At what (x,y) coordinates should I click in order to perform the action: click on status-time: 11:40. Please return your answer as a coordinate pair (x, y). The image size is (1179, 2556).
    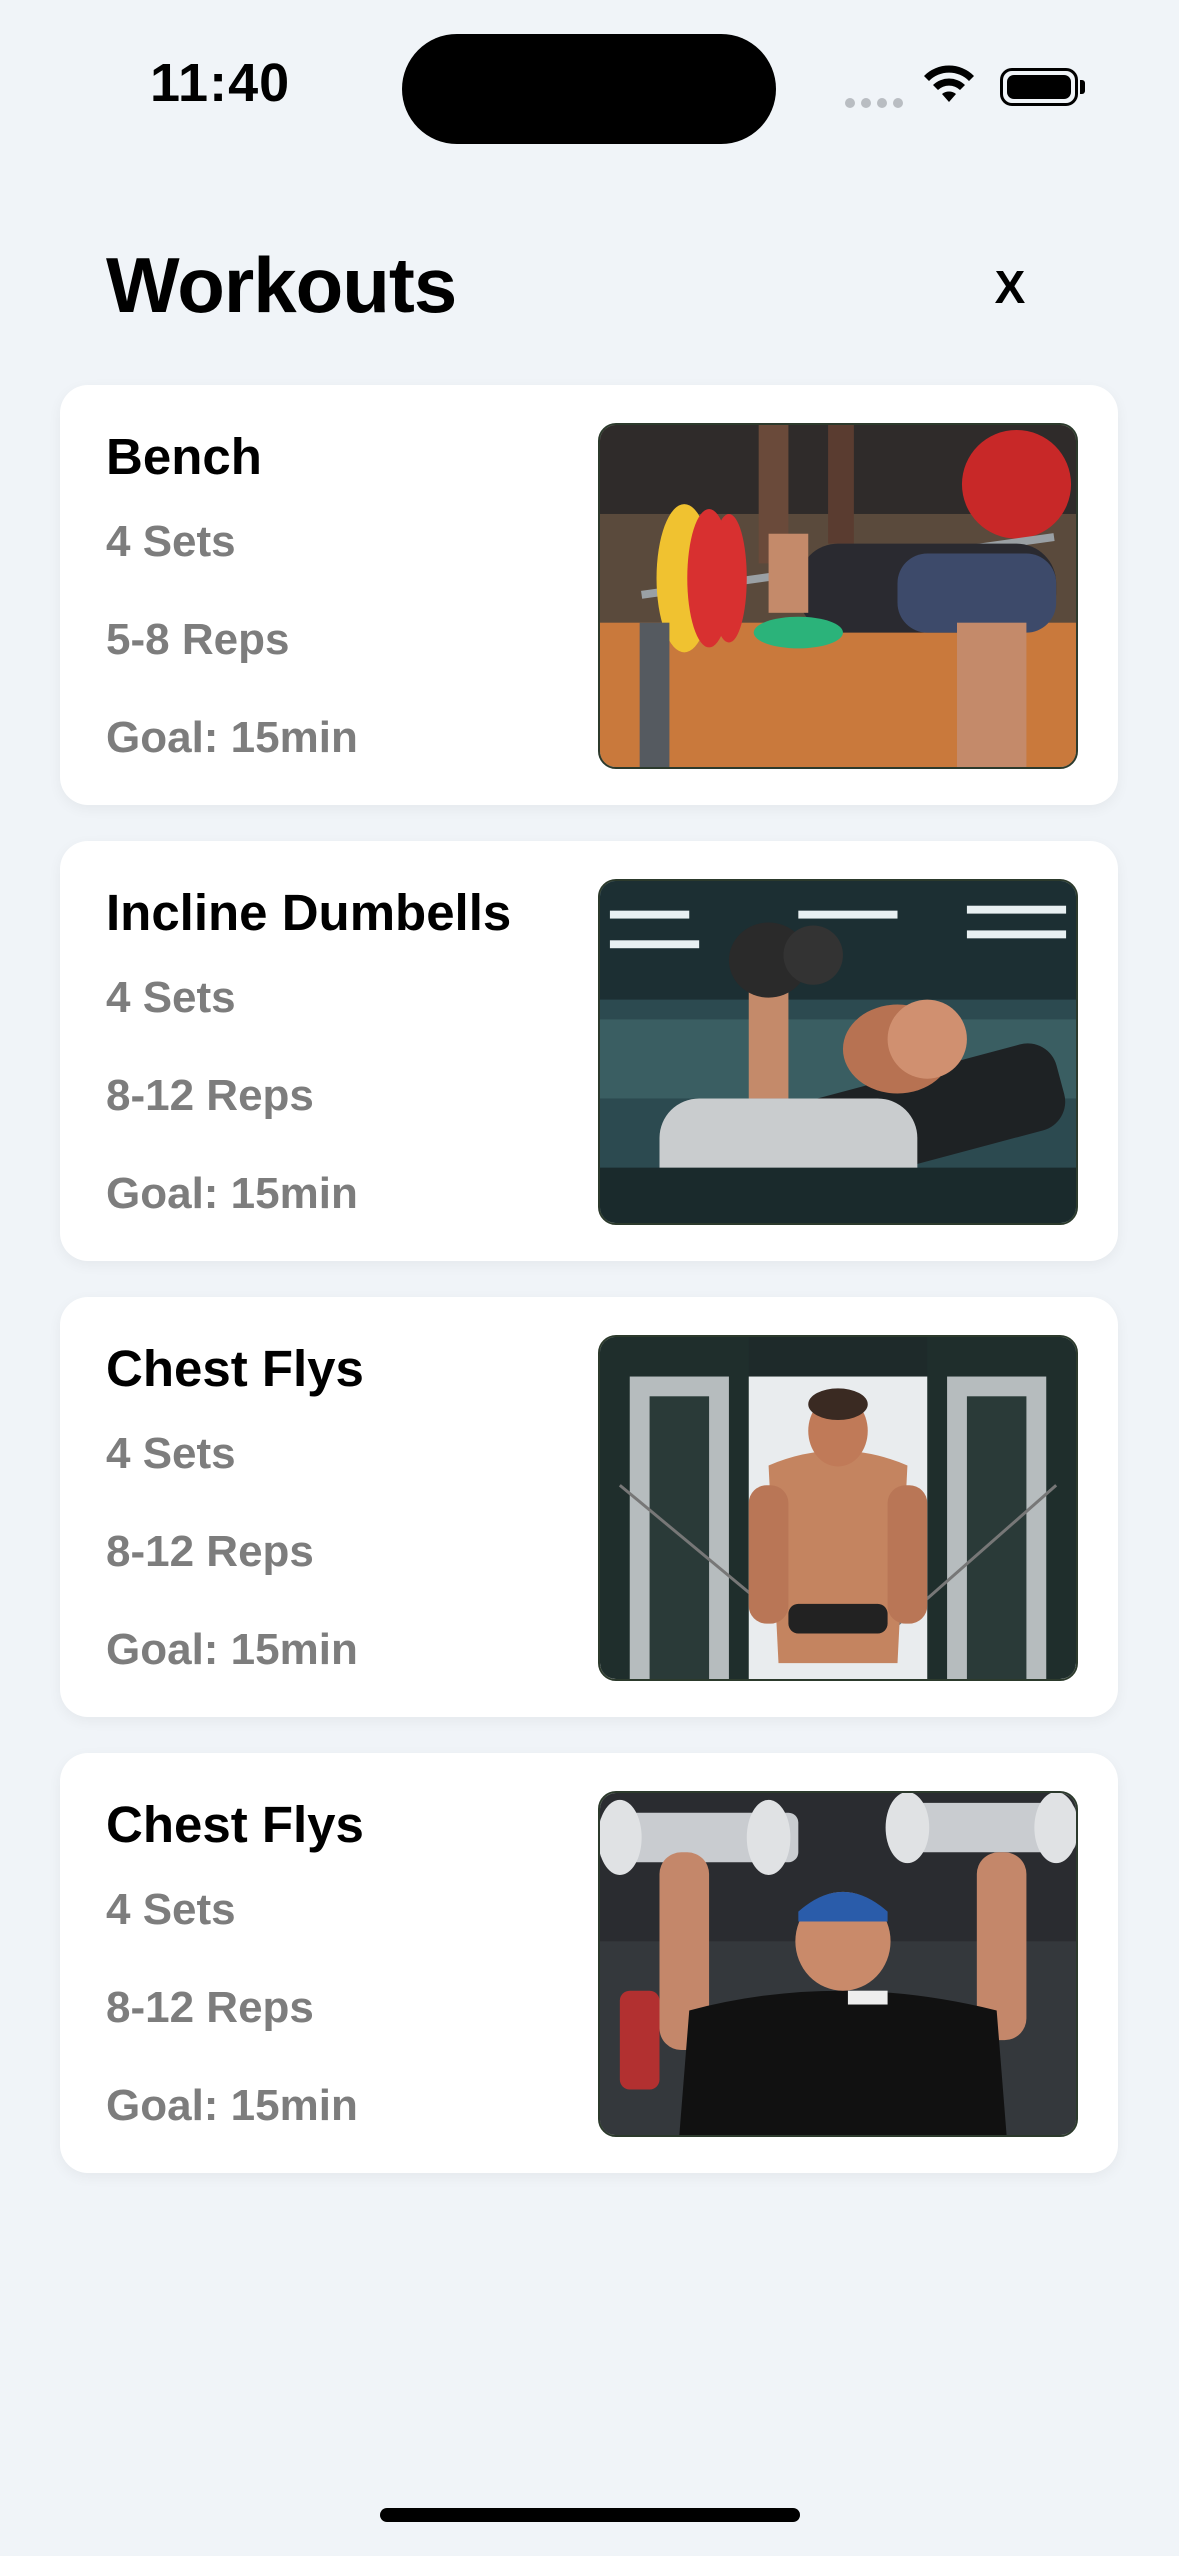
    Looking at the image, I should click on (220, 83).